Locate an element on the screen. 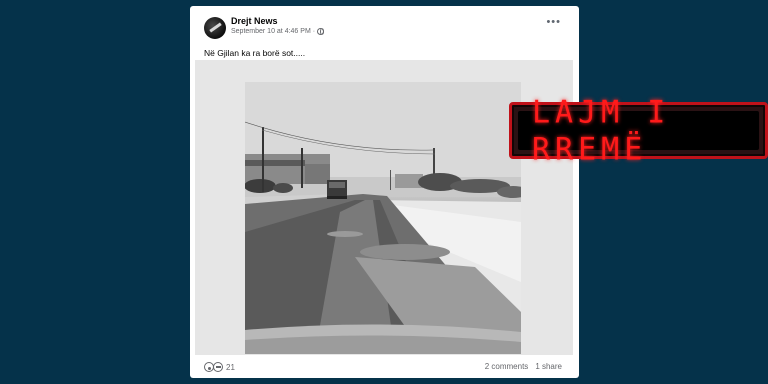 The width and height of the screenshot is (768, 384). globe-icon is located at coordinates (321, 31).